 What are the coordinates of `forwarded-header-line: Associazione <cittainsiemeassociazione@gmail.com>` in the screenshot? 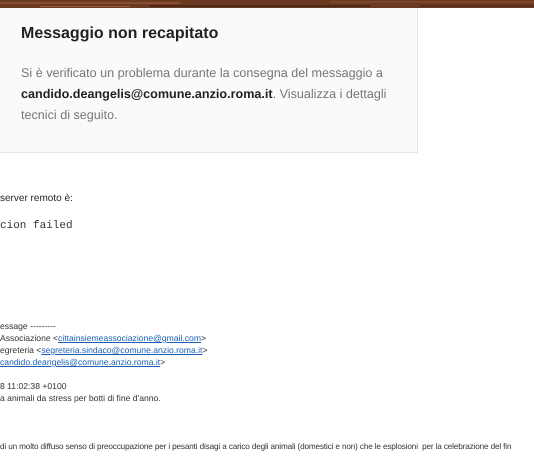 It's located at (104, 338).